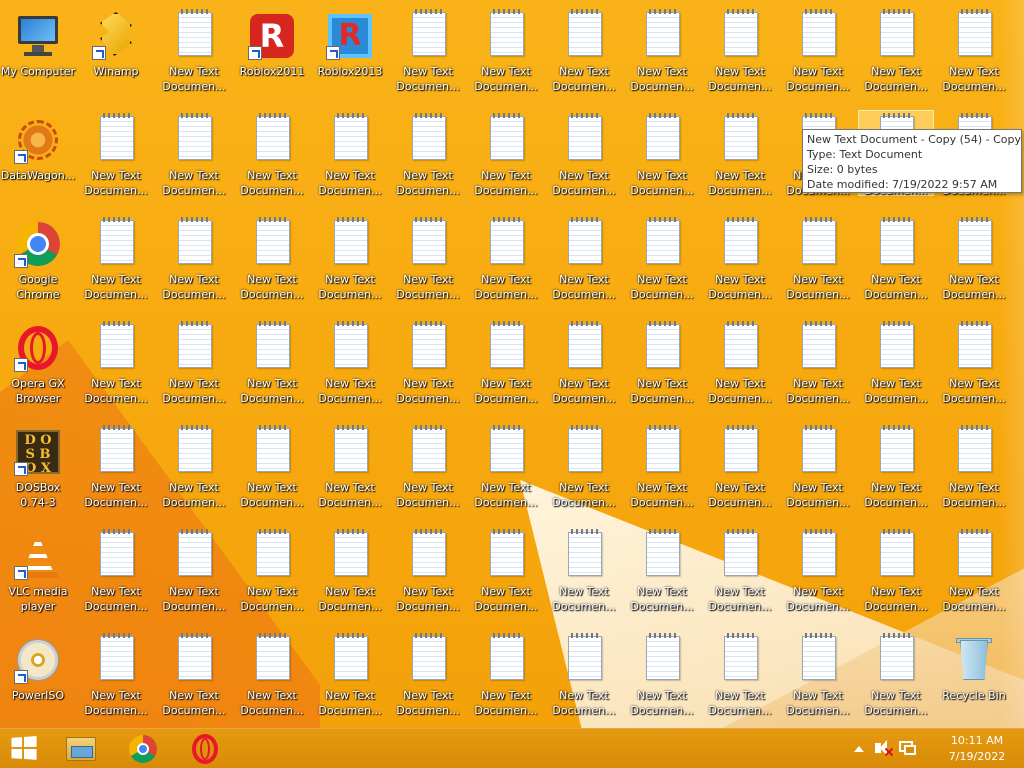  I want to click on taskbar-clock: 10:11 AM 7/19/2022, so click(977, 749).